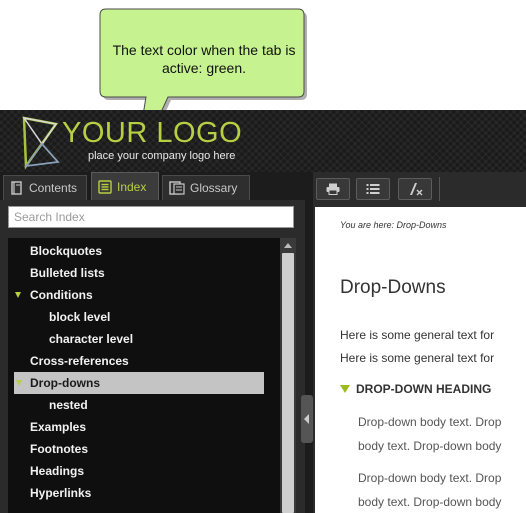 Image resolution: width=526 pixels, height=513 pixels. What do you see at coordinates (144, 427) in the screenshot?
I see `index-item: Examples` at bounding box center [144, 427].